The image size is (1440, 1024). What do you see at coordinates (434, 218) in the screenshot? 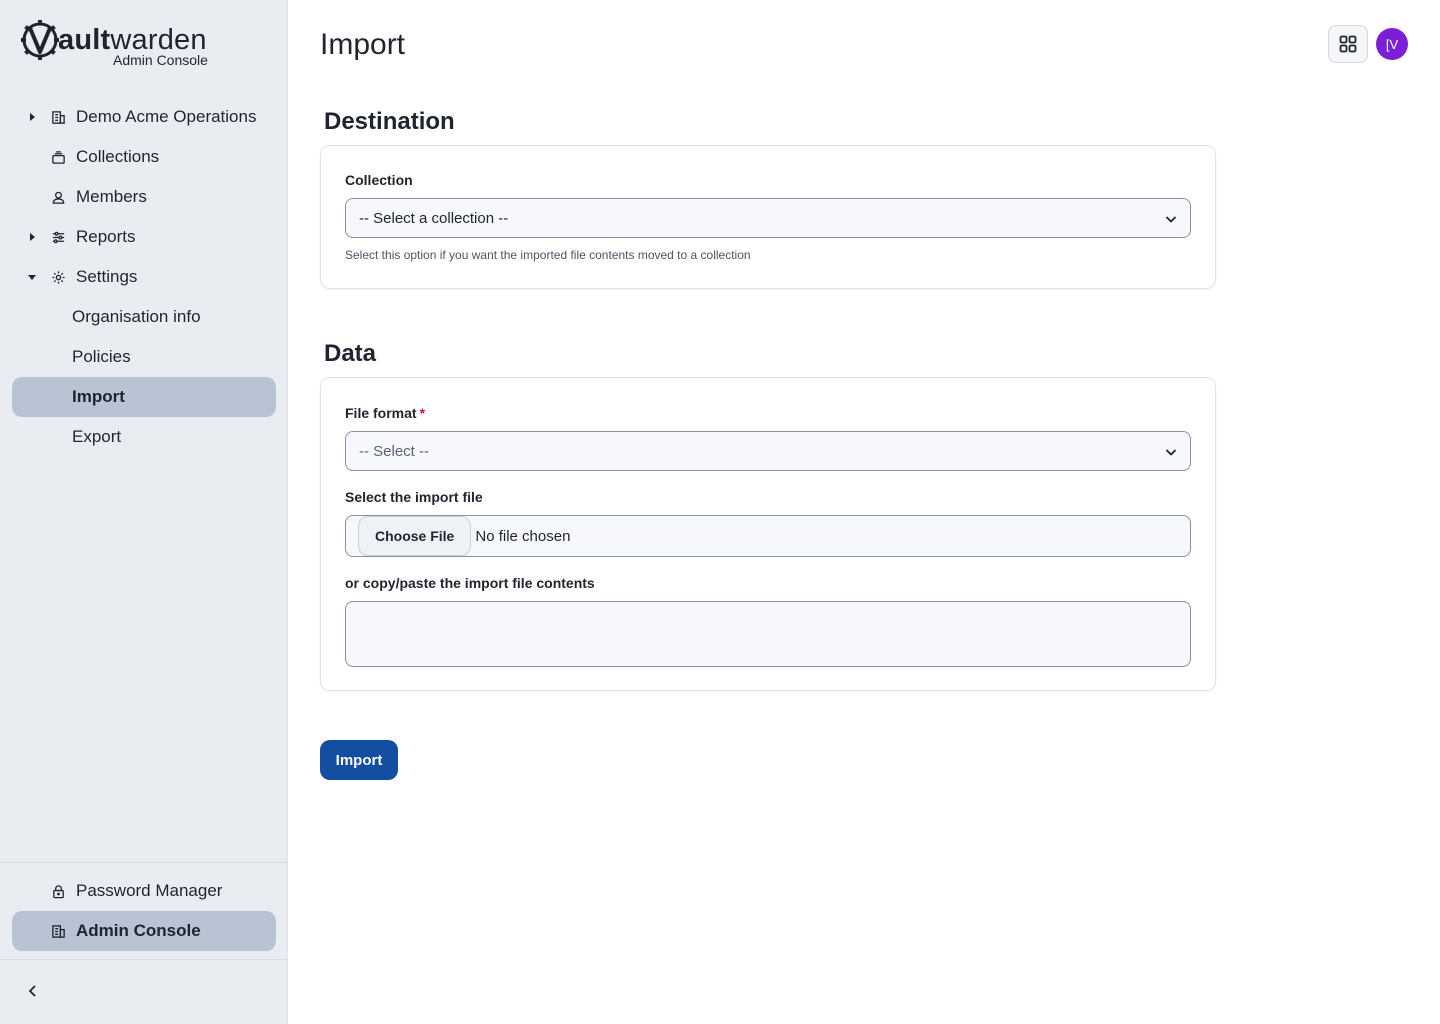
I see `collection-select-value: -- Select a collection --` at bounding box center [434, 218].